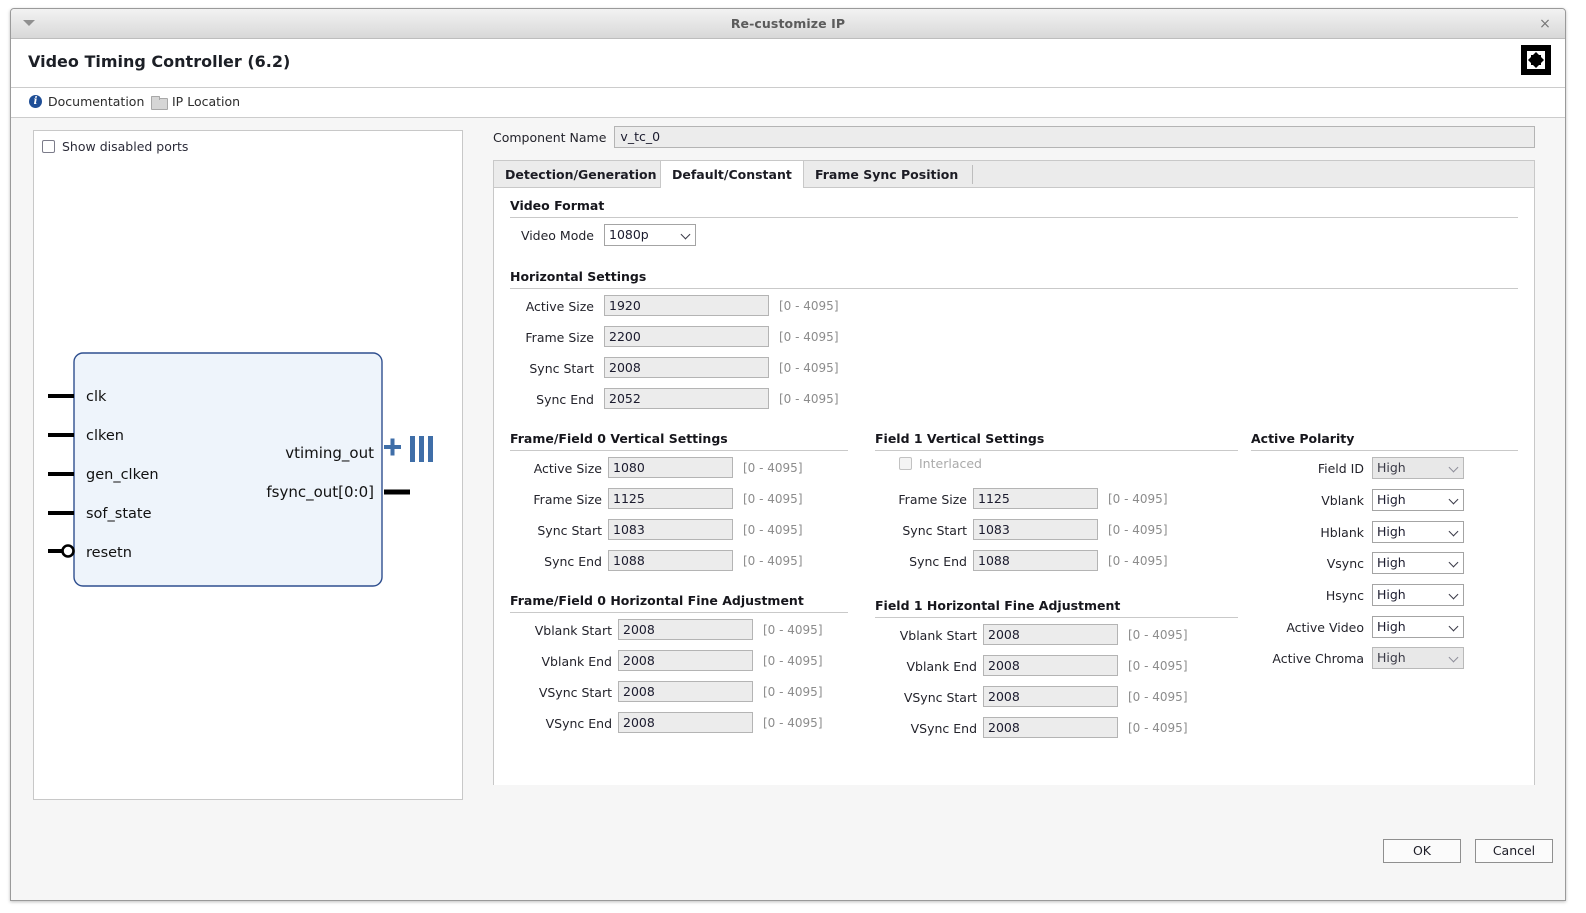  I want to click on ip-location-link: IP Location, so click(195, 102).